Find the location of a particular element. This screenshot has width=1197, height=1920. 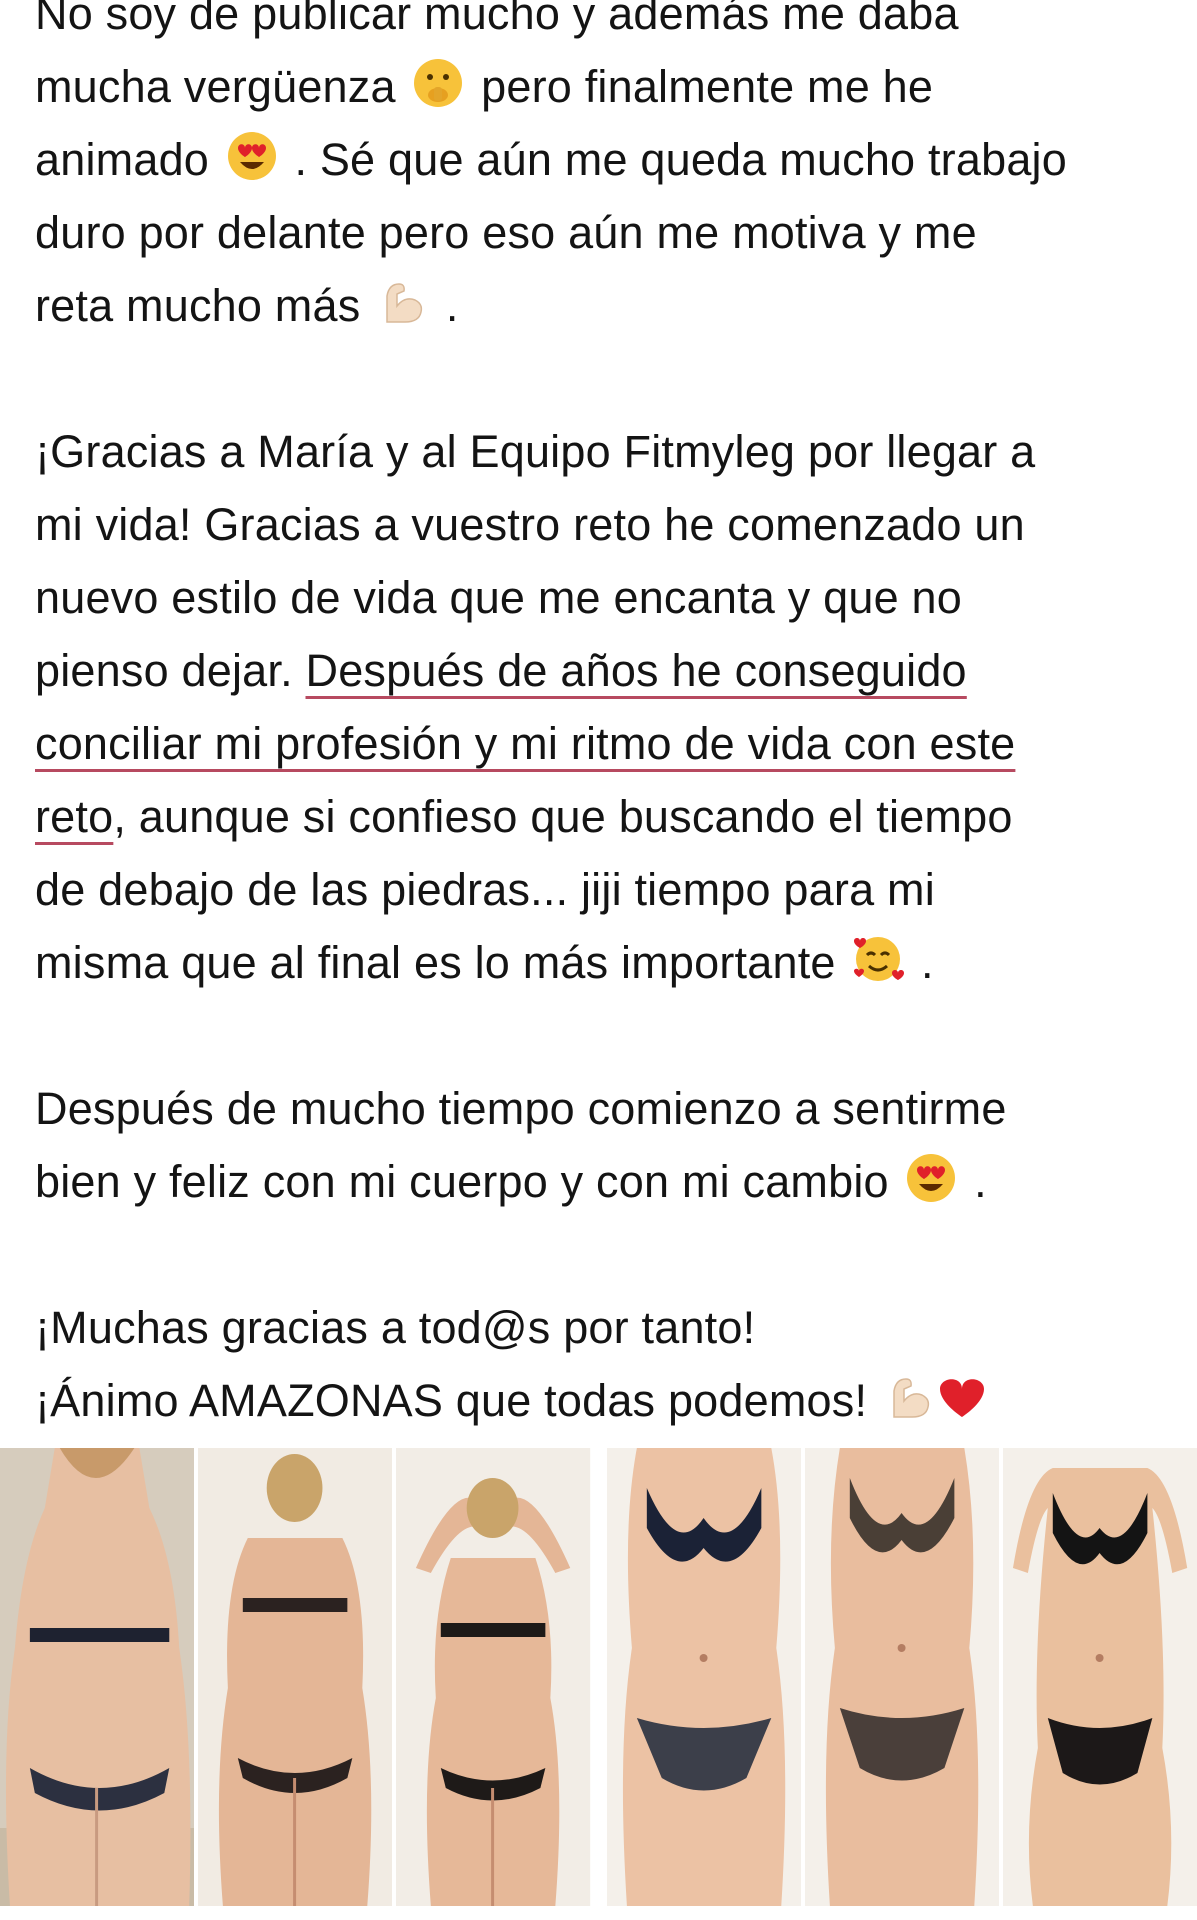

text-fragment: reta mucho más is located at coordinates (198, 305).